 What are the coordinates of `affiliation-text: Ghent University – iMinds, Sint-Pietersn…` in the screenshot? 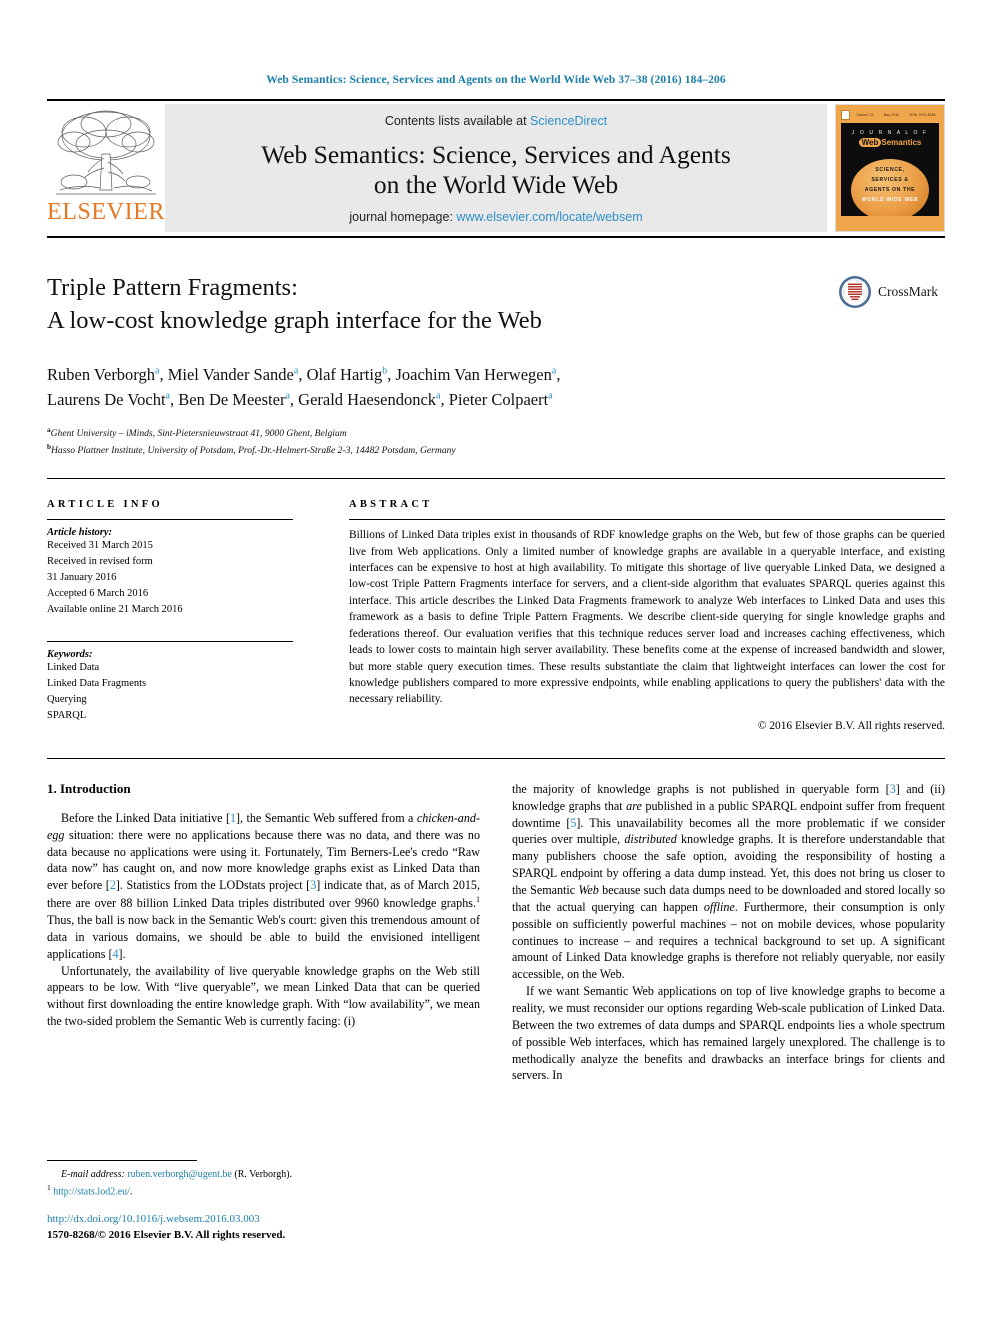 It's located at (198, 433).